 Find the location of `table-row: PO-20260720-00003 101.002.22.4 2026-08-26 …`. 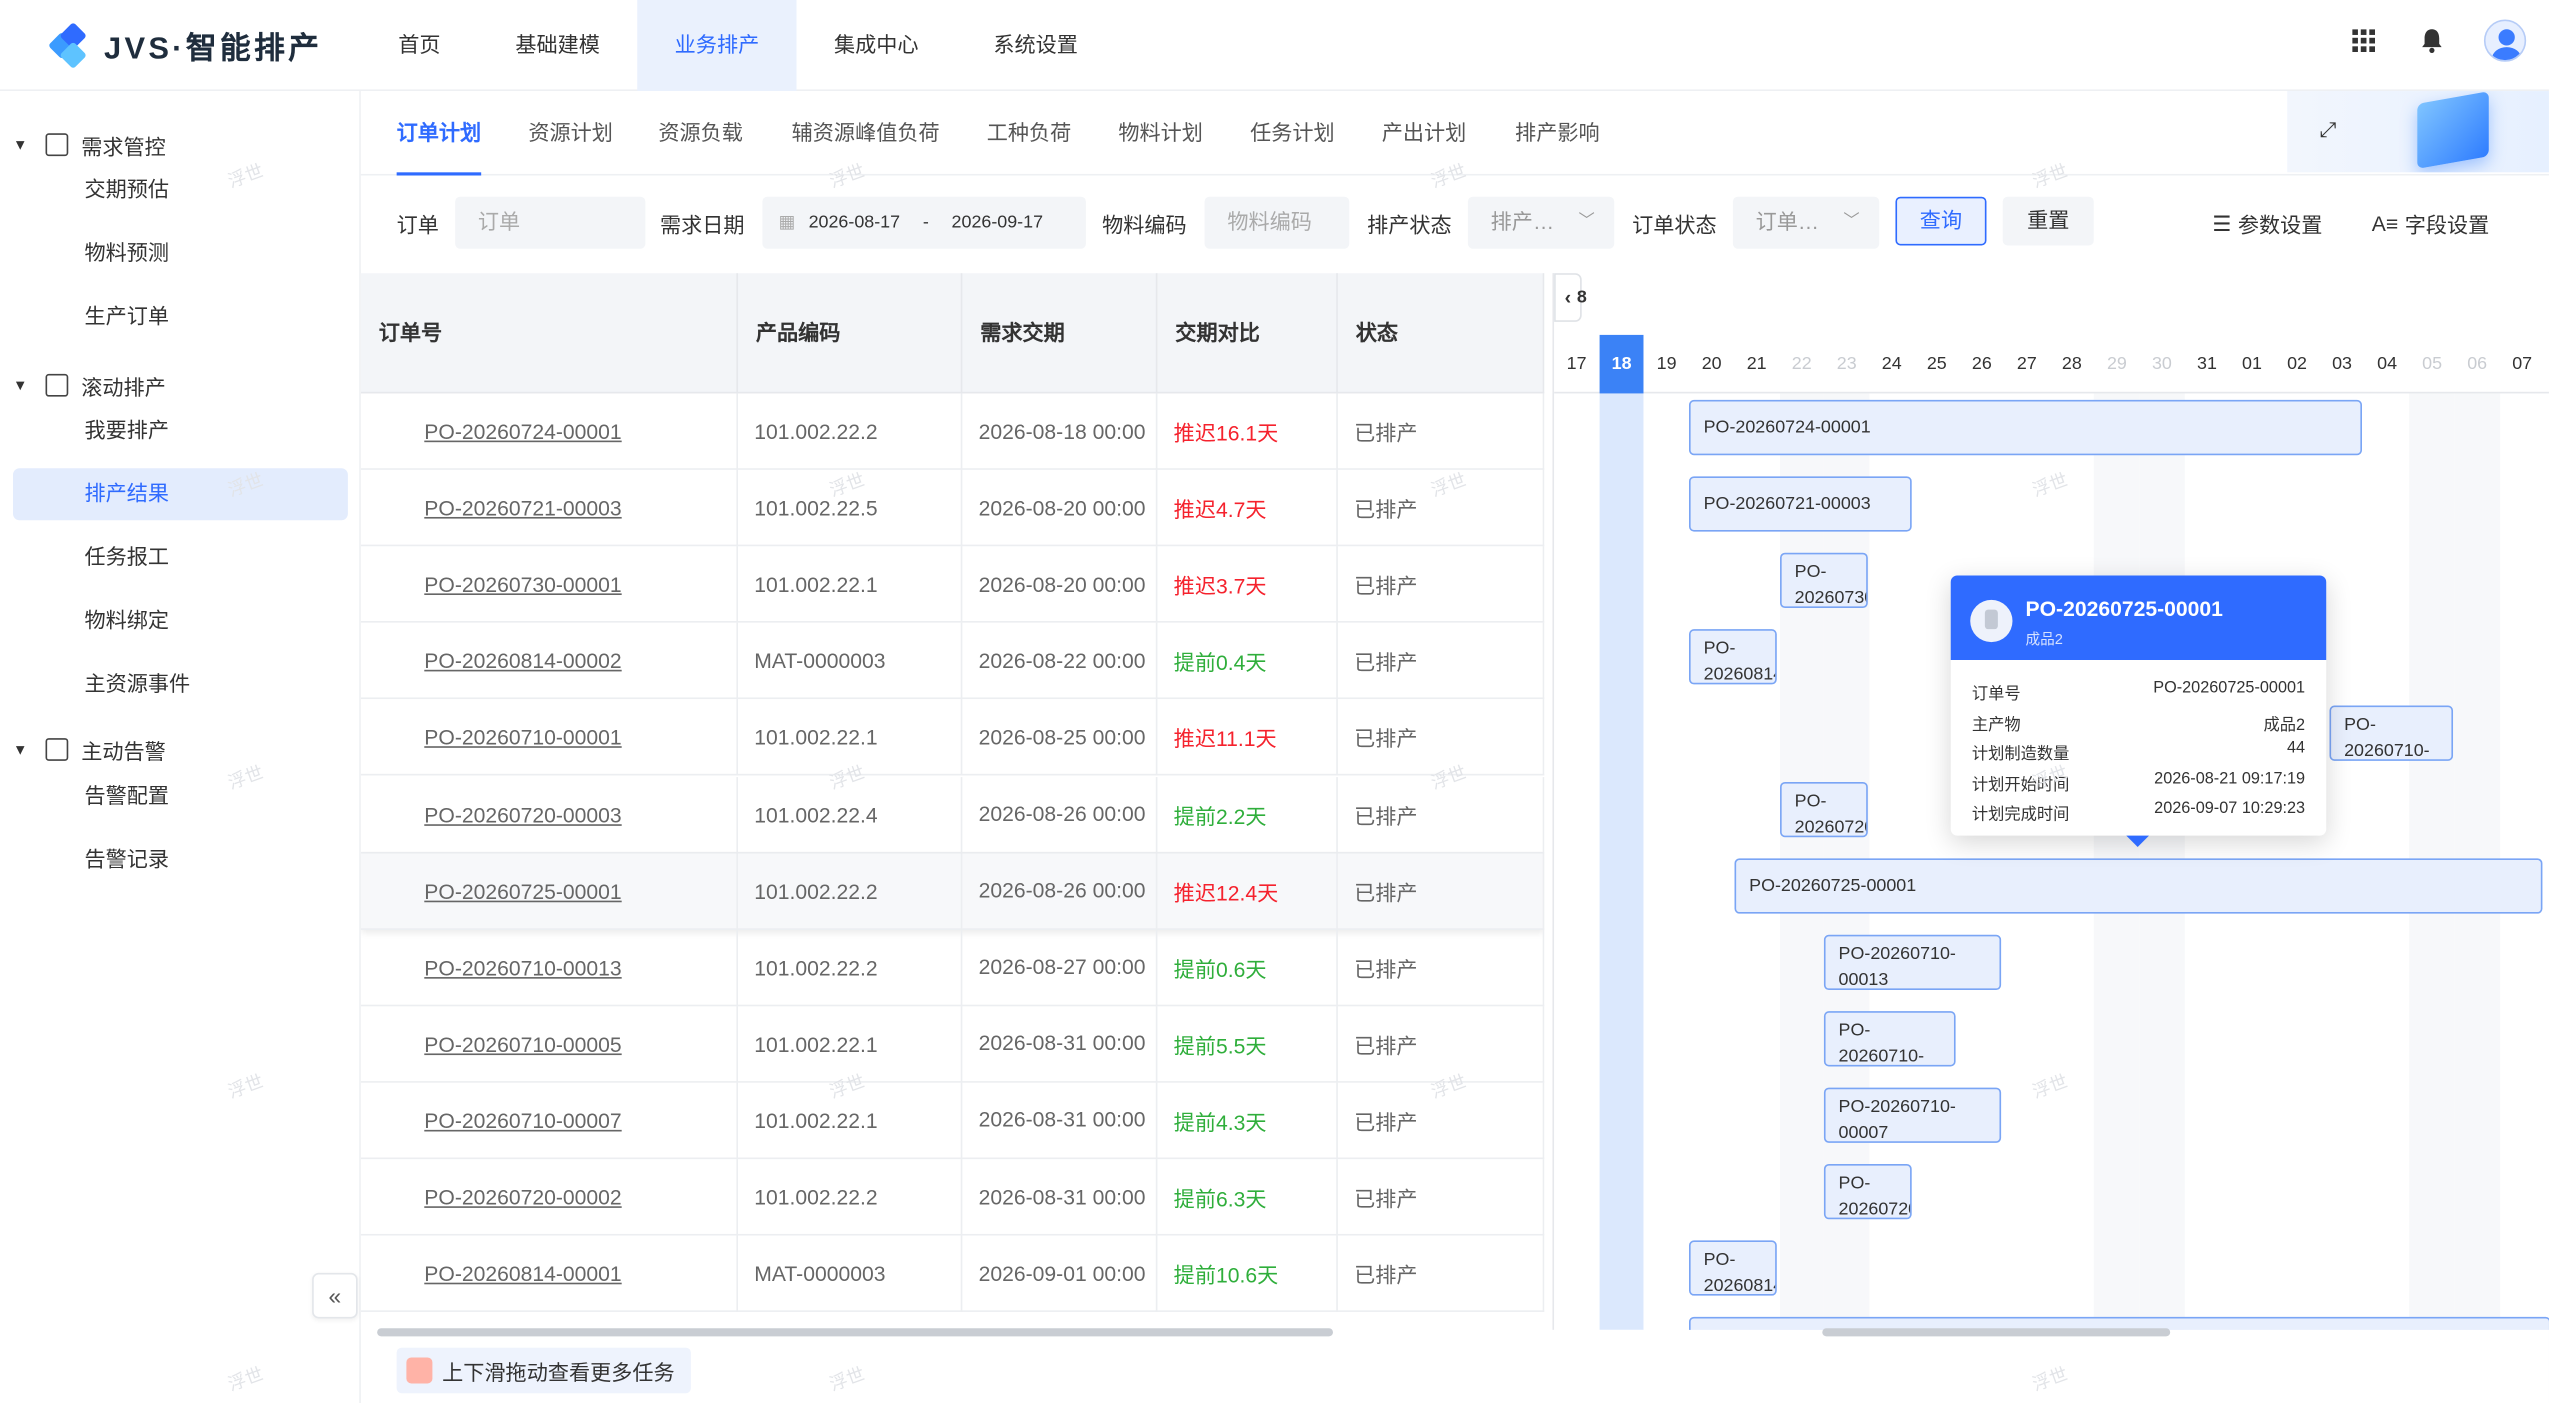

table-row: PO-20260720-00003 101.002.22.4 2026-08-26 … is located at coordinates (952, 814).